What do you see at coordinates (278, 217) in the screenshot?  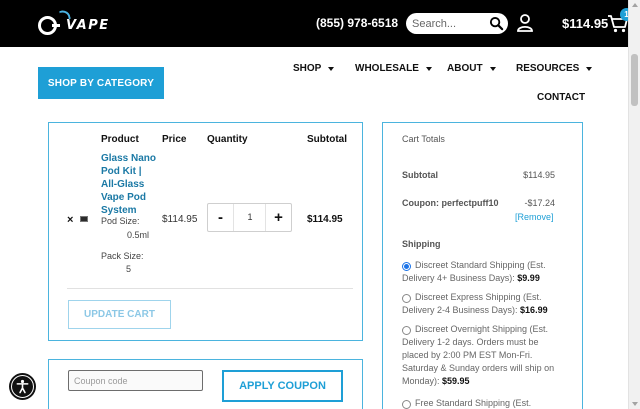 I see `quantity-increase-button: +` at bounding box center [278, 217].